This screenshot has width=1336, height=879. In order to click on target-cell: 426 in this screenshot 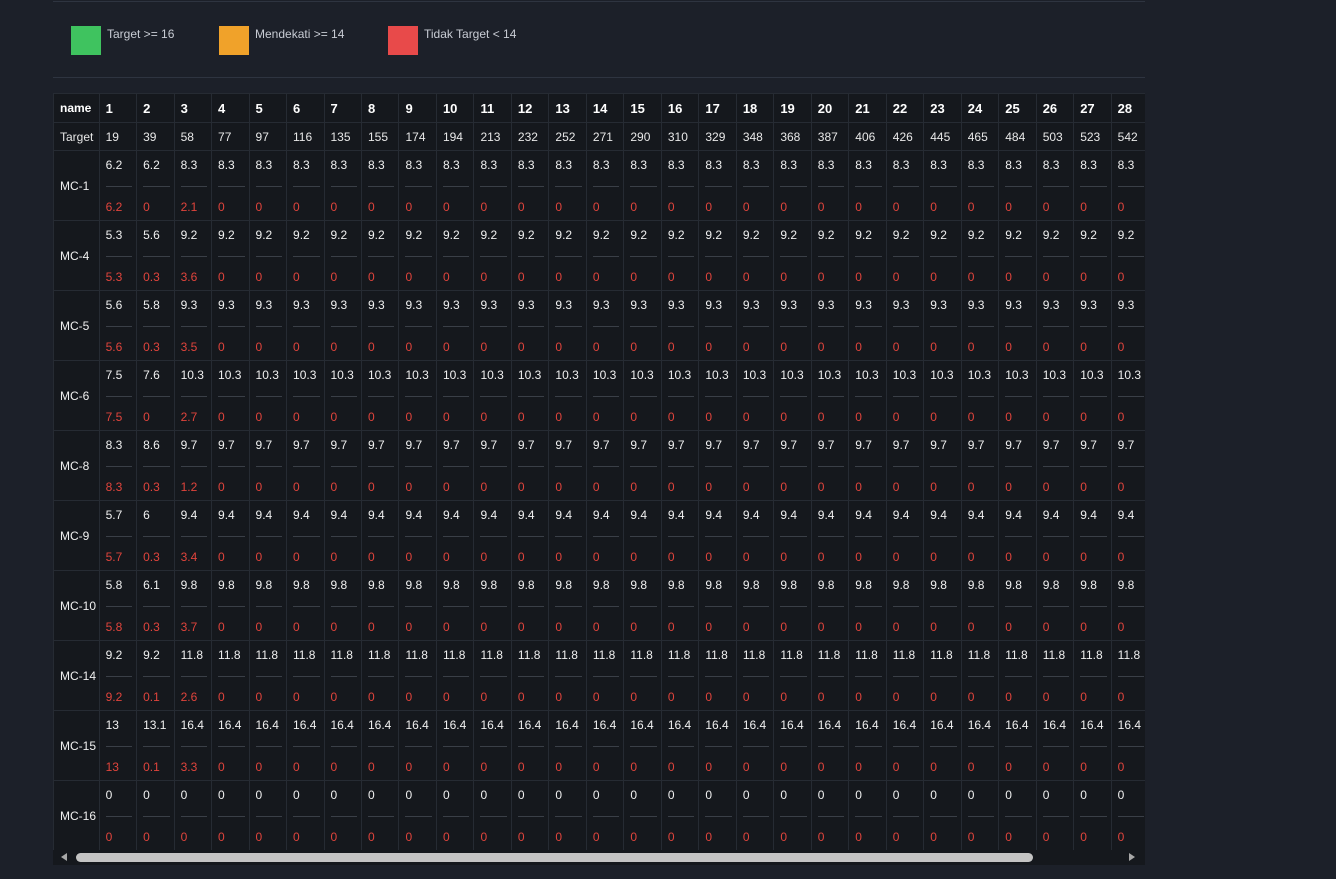, I will do `click(905, 136)`.